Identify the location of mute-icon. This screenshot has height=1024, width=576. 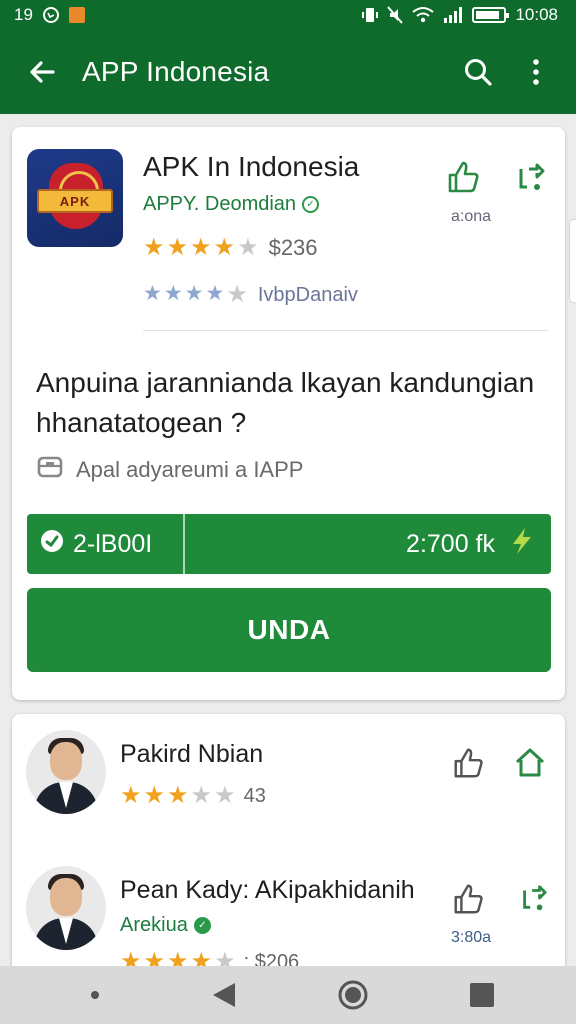
(395, 15).